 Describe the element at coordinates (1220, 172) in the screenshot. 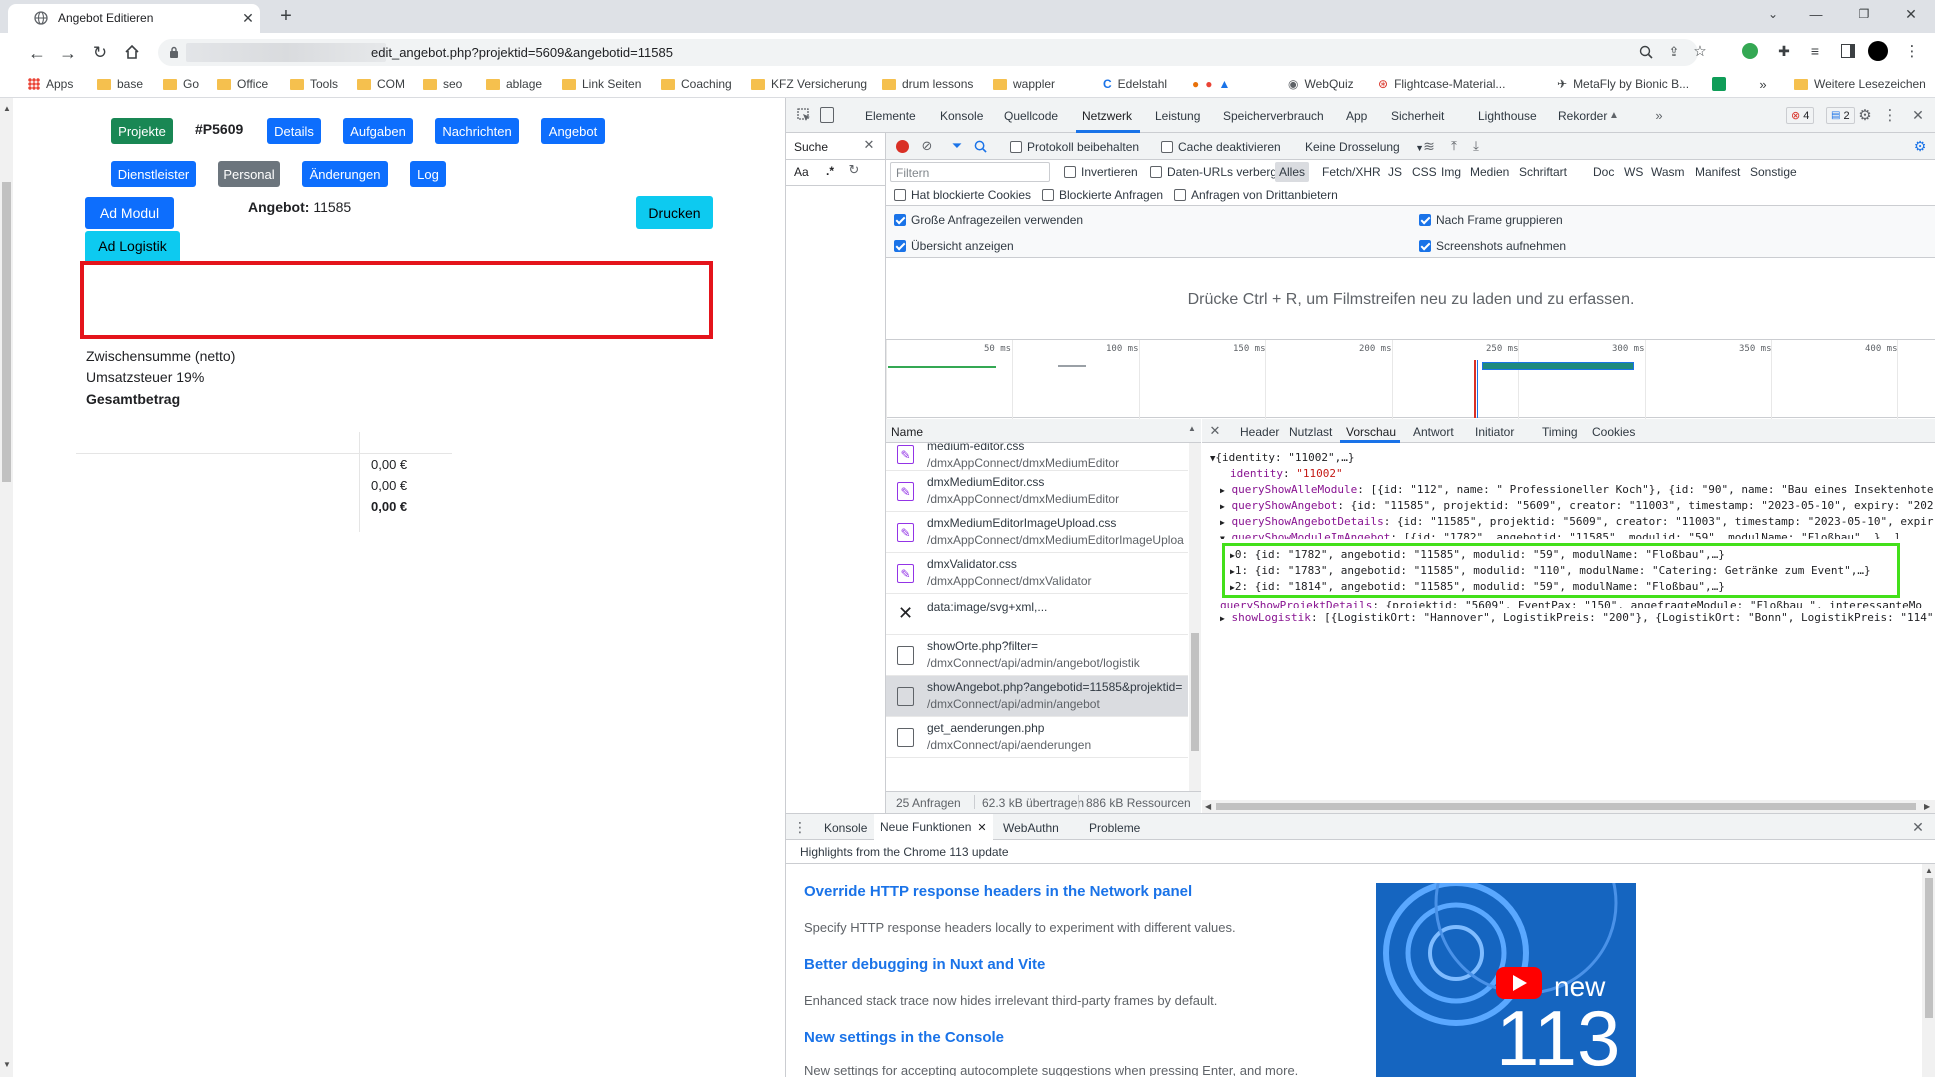

I see `hide-data-urls-checkbox: Daten-URLs verbergen` at that location.